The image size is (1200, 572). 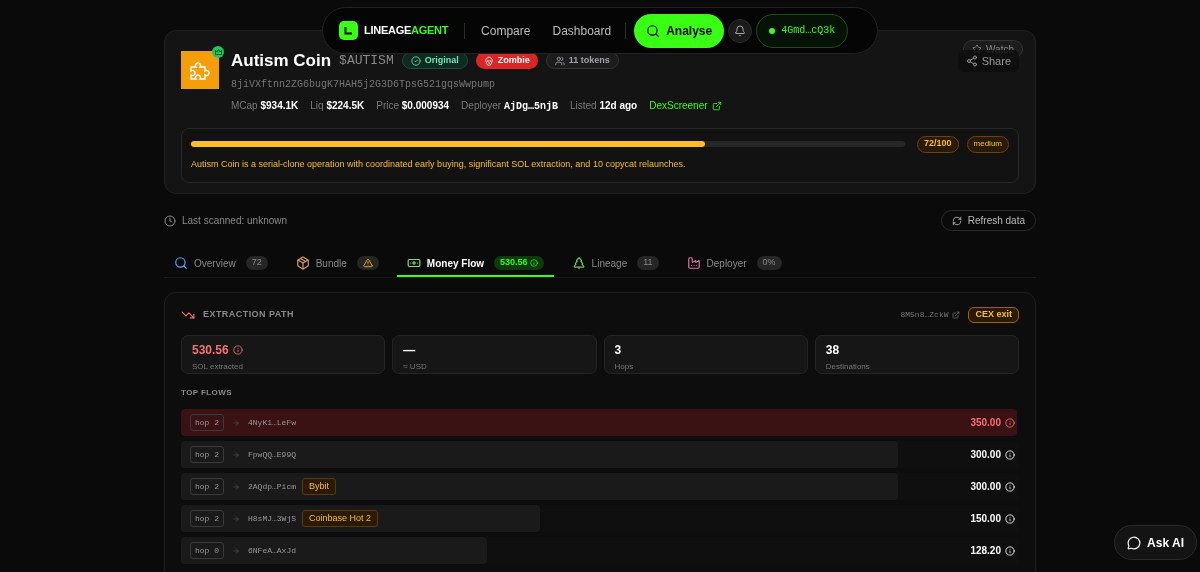 What do you see at coordinates (413, 263) in the screenshot?
I see `banknote-icon` at bounding box center [413, 263].